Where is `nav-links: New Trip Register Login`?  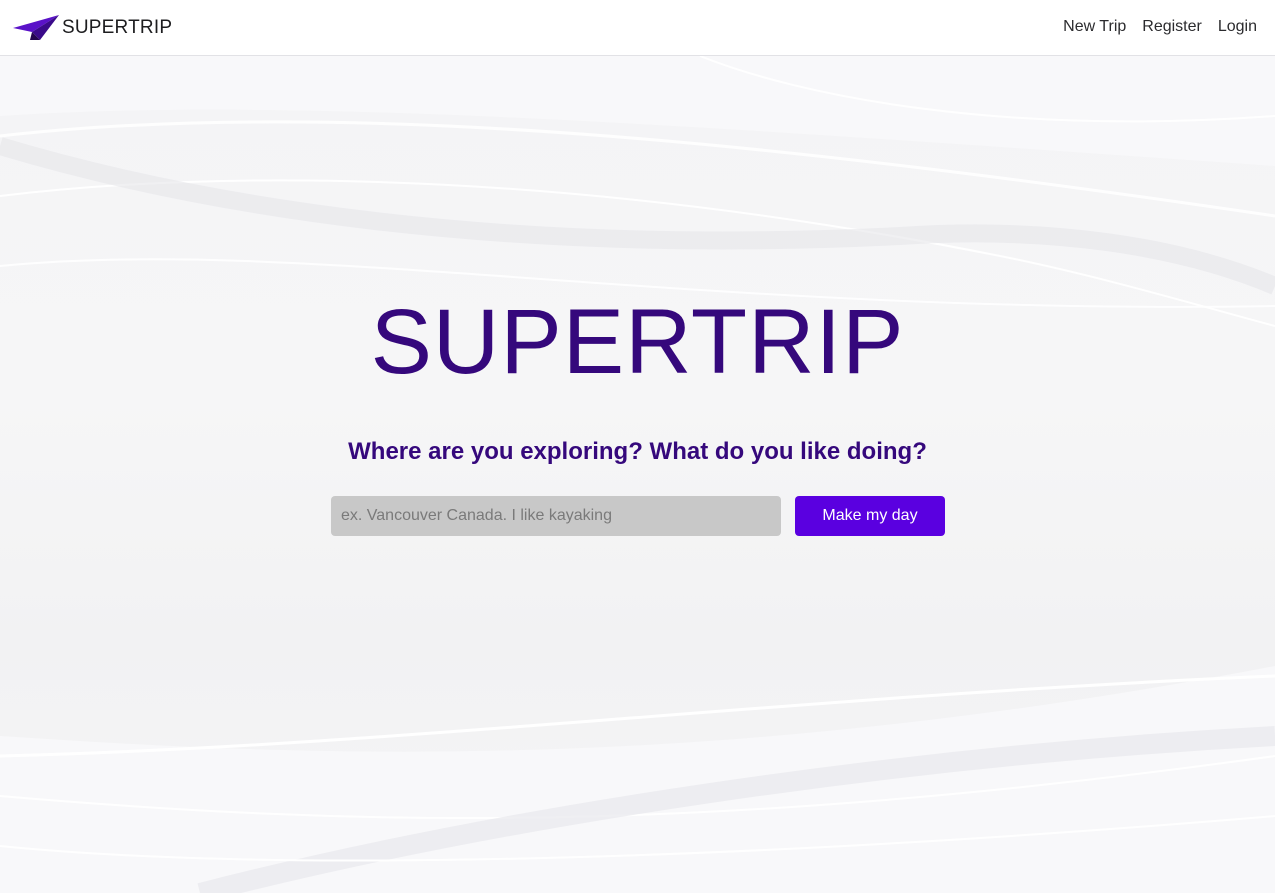 nav-links: New Trip Register Login is located at coordinates (1160, 27).